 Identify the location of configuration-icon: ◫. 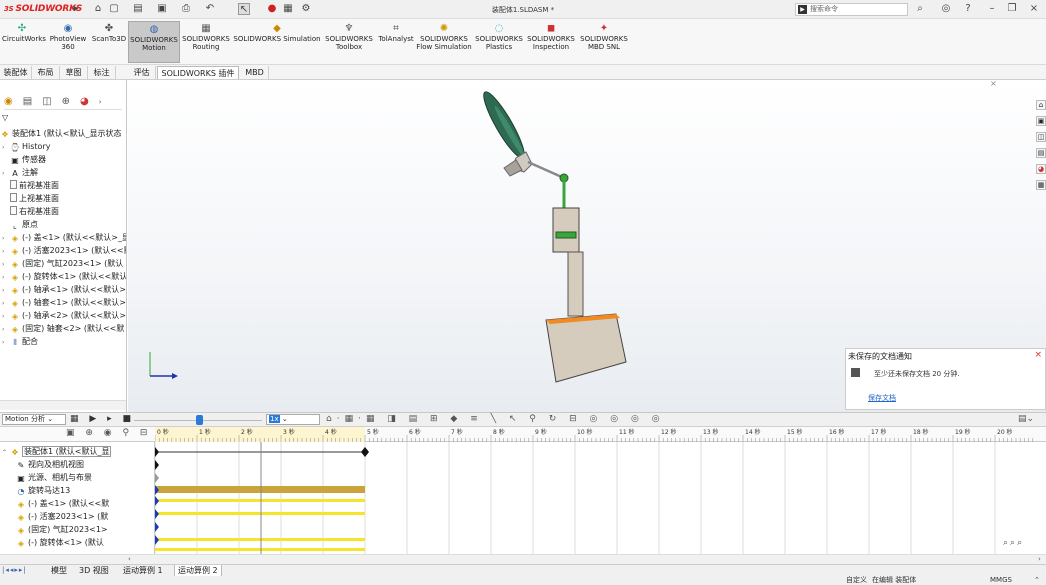
(51, 101).